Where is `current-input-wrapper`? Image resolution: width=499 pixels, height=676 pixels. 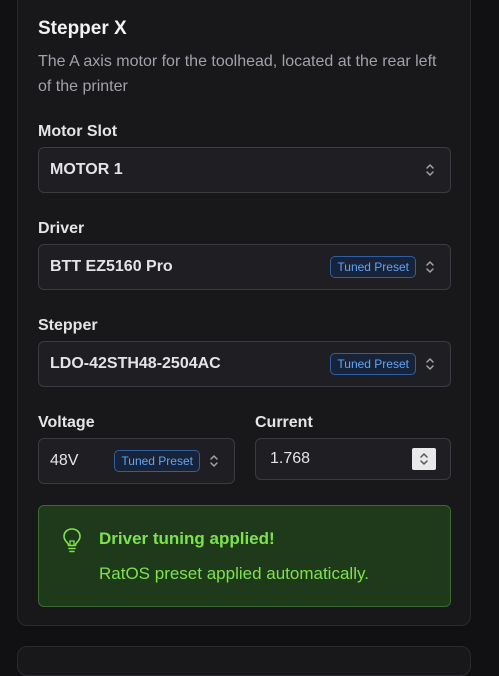
current-input-wrapper is located at coordinates (353, 459).